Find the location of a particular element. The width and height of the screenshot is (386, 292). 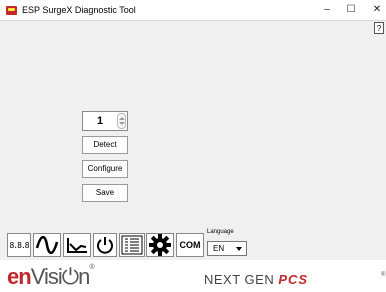

registered-mark: ® is located at coordinates (91, 267).